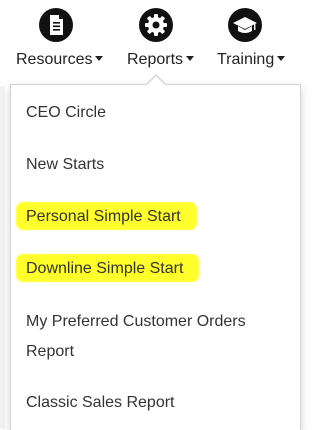 The width and height of the screenshot is (320, 430). What do you see at coordinates (136, 321) in the screenshot?
I see `menu-item-label: My Preferred Customer Orders` at bounding box center [136, 321].